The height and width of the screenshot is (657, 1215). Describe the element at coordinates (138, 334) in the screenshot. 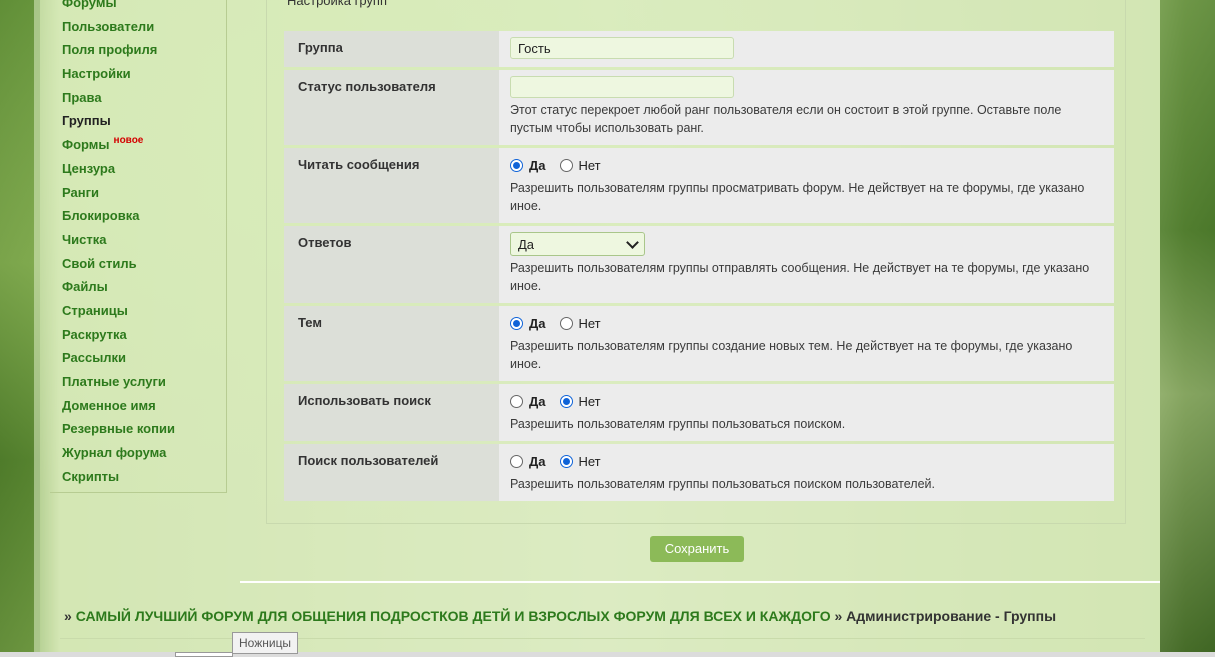

I see `sidebar-item-promotion: Раскрутка` at that location.